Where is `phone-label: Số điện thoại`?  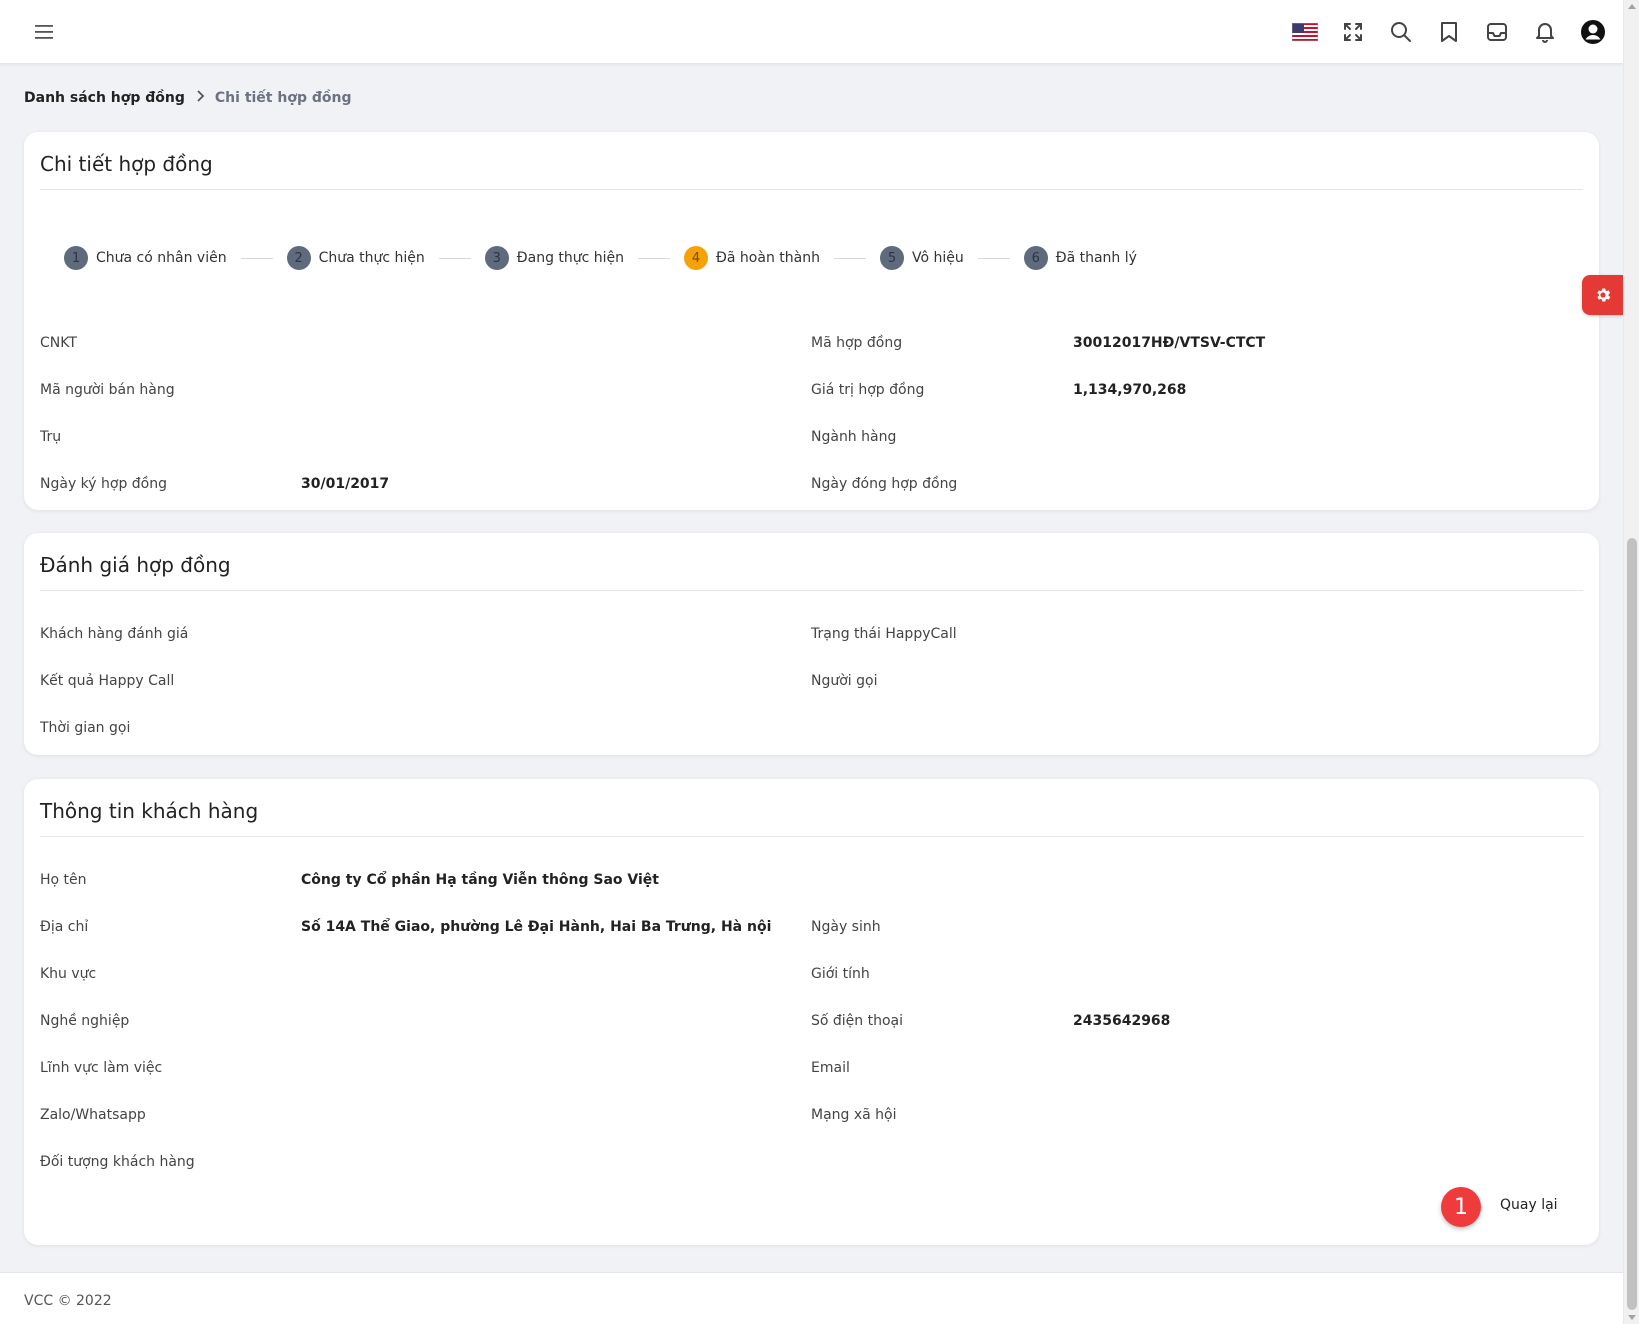 phone-label: Số điện thoại is located at coordinates (857, 1021).